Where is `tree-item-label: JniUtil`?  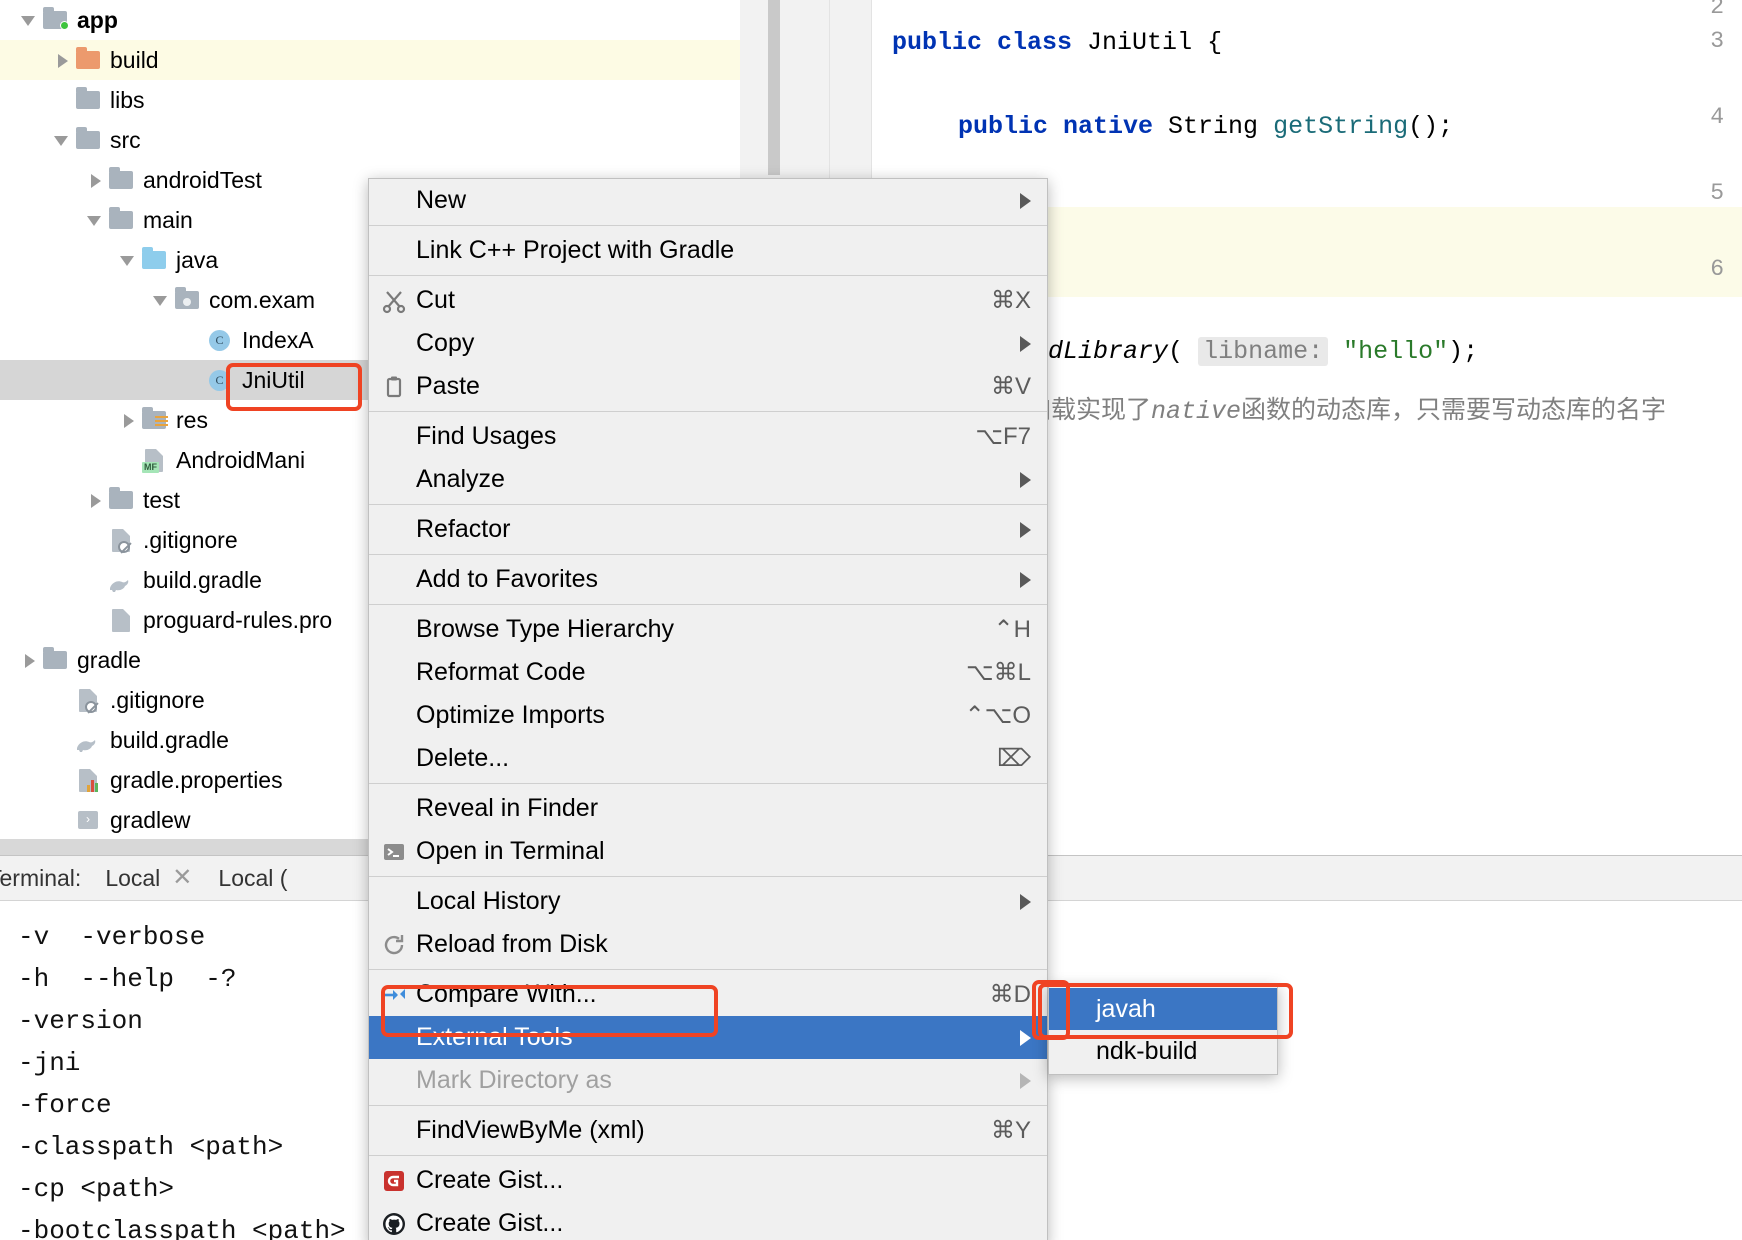 tree-item-label: JniUtil is located at coordinates (273, 379).